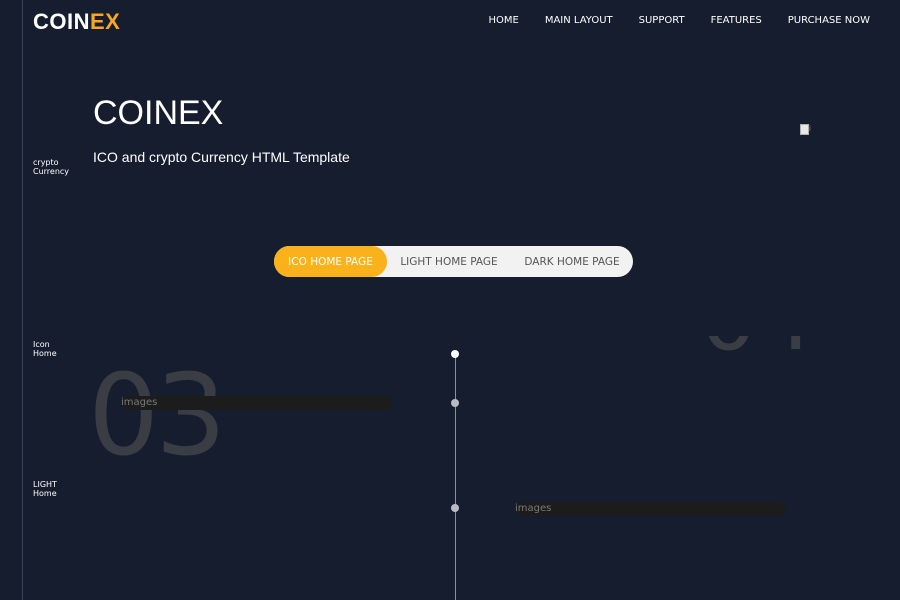  I want to click on sidebar-label-line1: LIGHT, so click(45, 484).